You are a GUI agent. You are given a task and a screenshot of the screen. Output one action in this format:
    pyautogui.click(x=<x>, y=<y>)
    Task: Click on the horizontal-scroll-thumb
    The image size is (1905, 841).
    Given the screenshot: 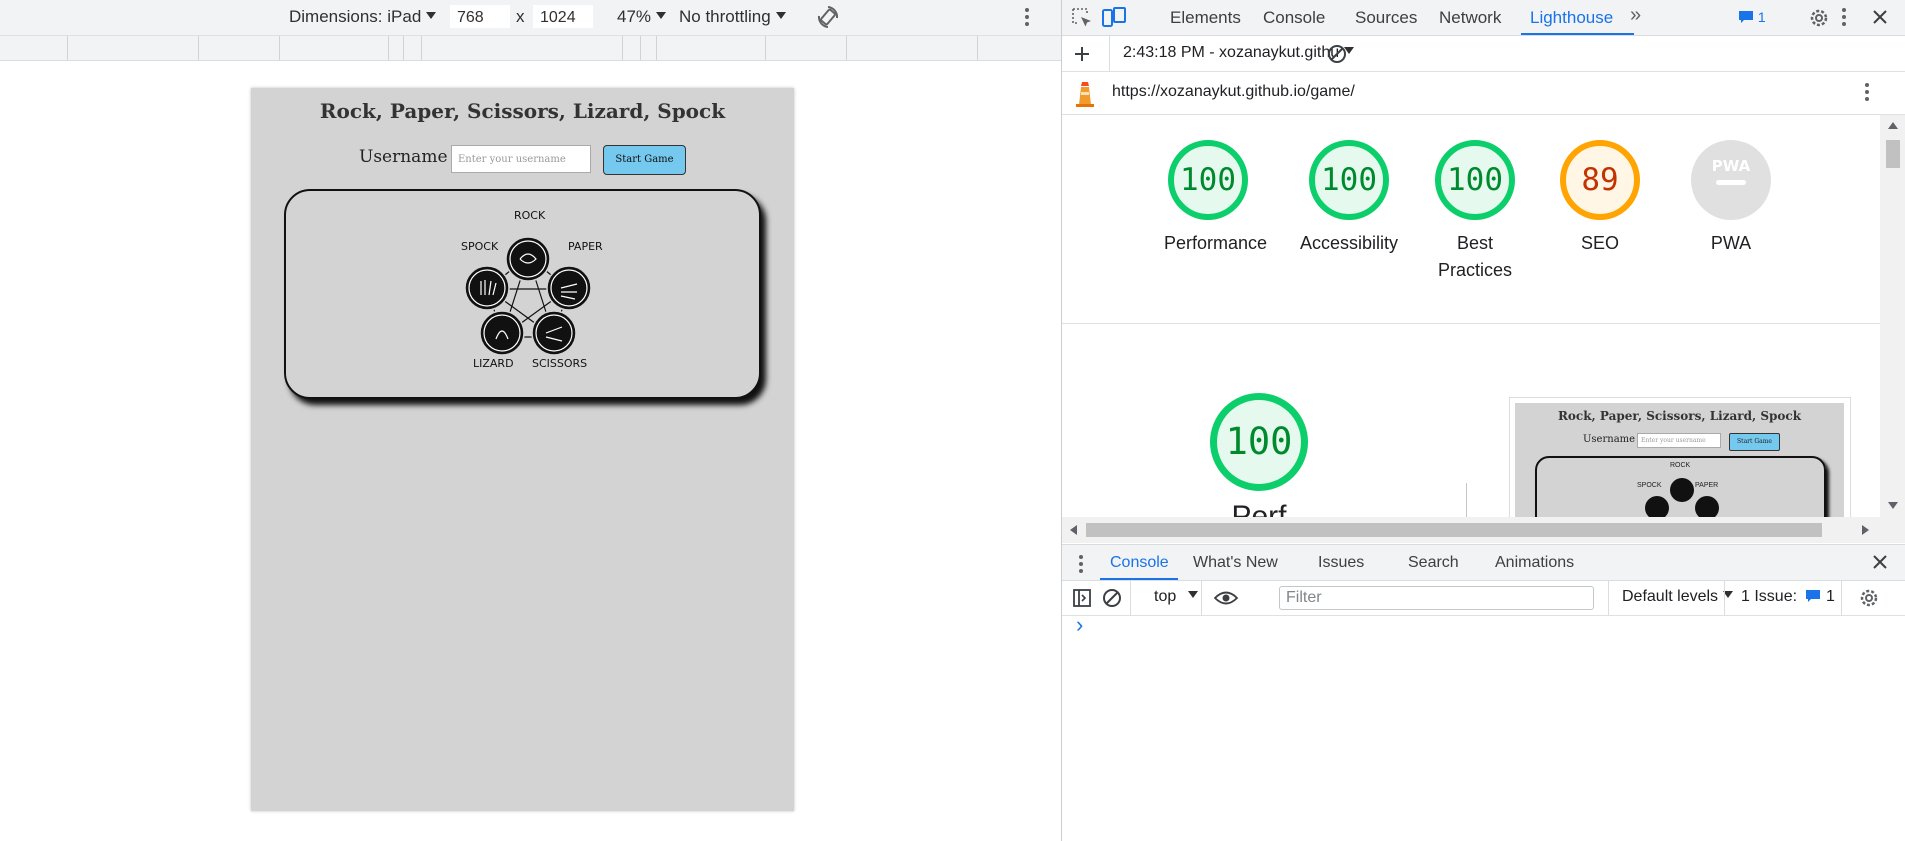 What is the action you would take?
    pyautogui.click(x=1454, y=530)
    